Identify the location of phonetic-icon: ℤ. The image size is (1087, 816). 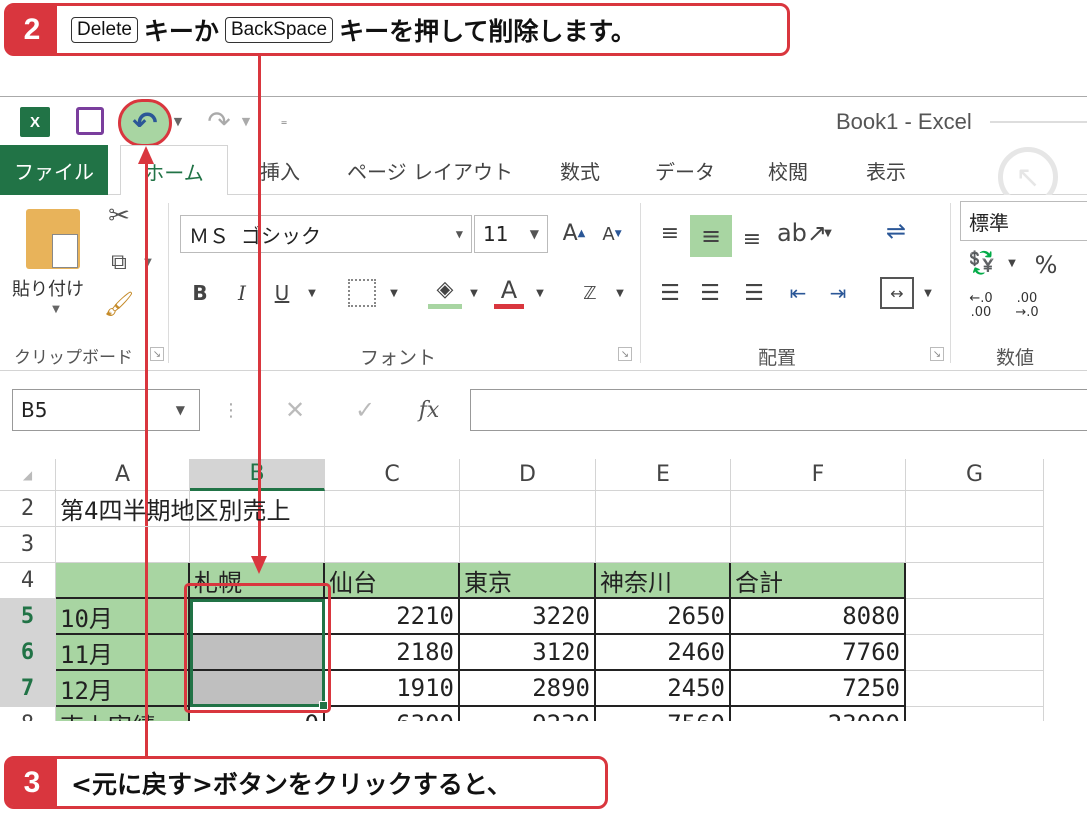
(590, 293).